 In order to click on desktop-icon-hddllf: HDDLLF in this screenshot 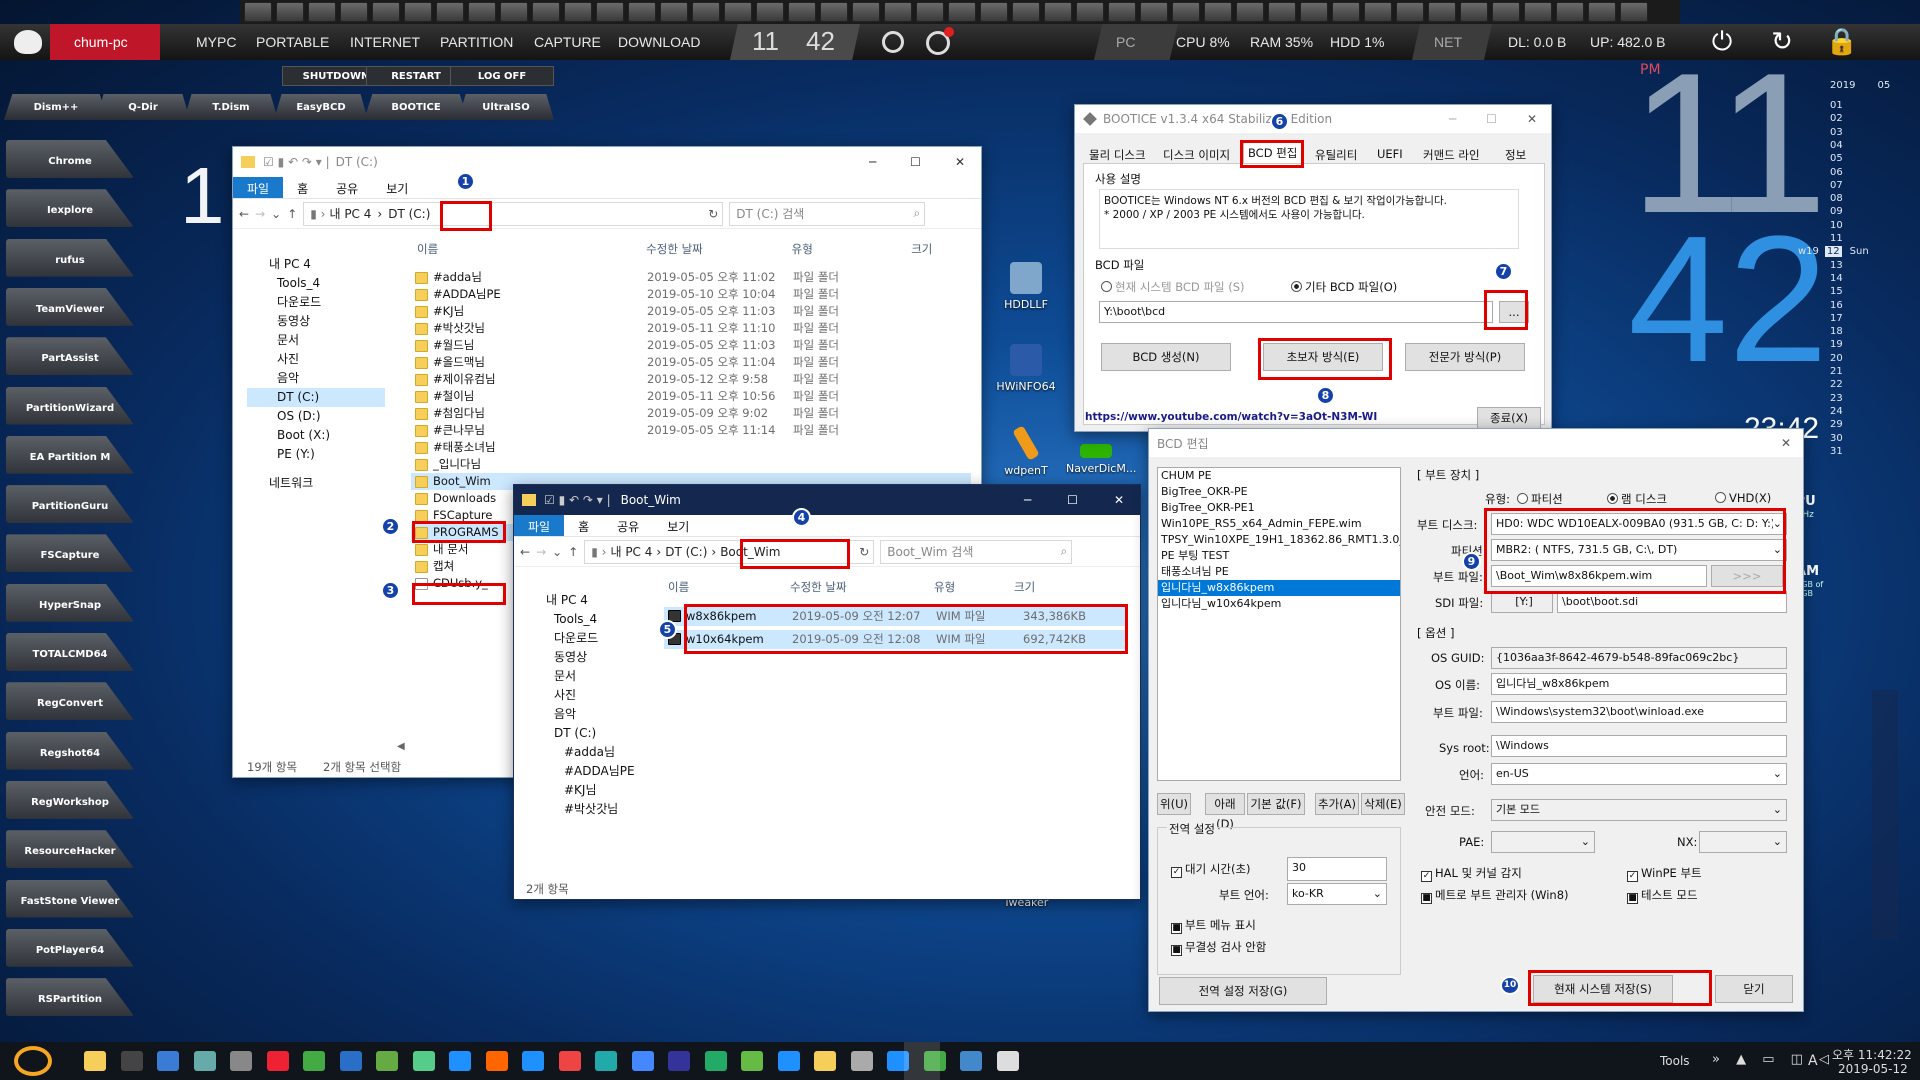, I will do `click(1026, 286)`.